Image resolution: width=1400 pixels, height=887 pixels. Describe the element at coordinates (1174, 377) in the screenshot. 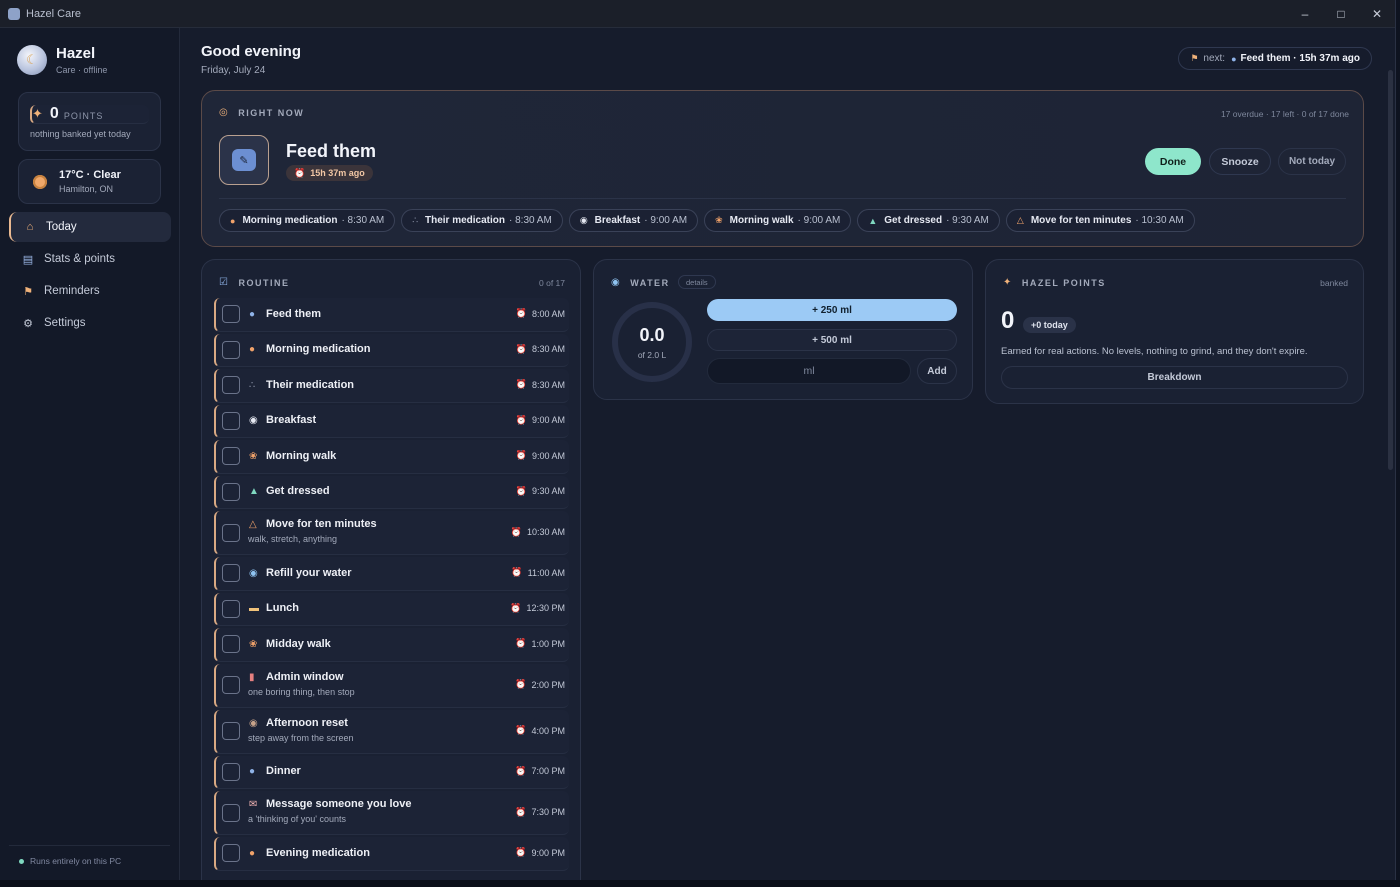

I see `breakdown-button: Breakdown` at that location.